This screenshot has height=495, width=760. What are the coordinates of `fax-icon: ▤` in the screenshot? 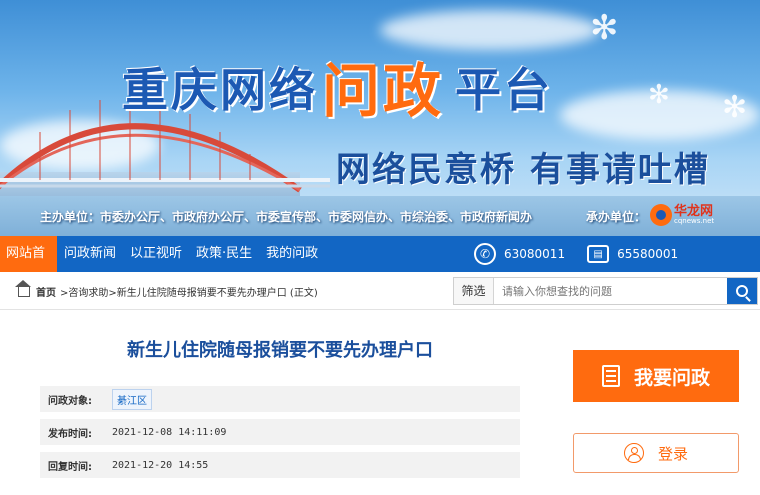 It's located at (598, 254).